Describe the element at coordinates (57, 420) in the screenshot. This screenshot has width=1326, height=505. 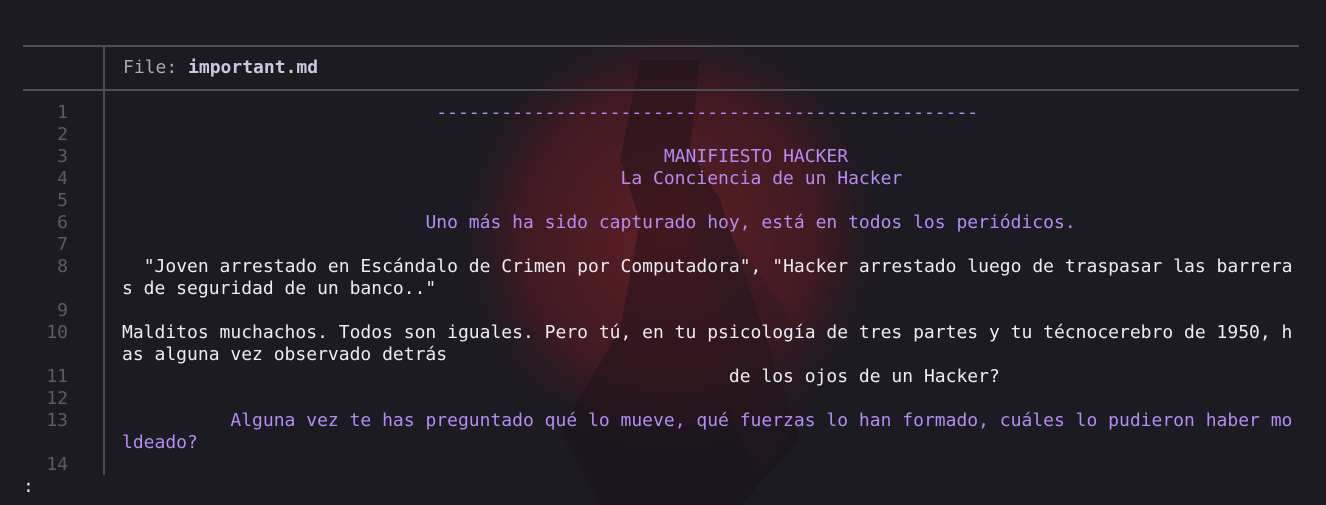
I see `line-number: 13` at that location.